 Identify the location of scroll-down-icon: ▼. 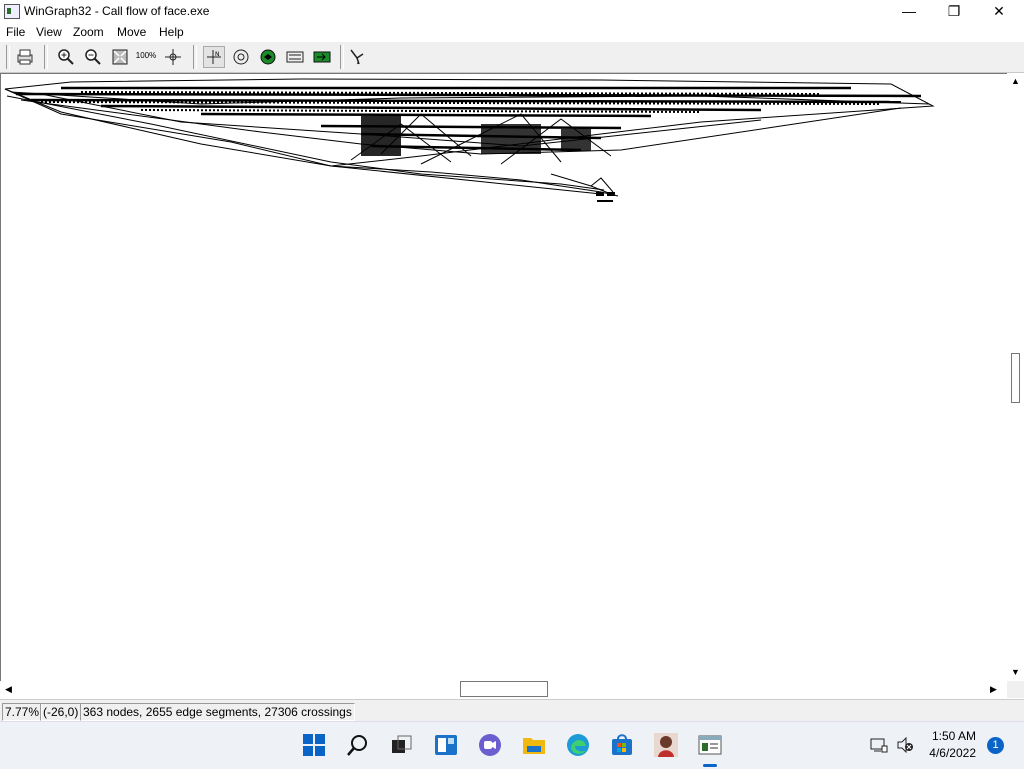
(1015, 672).